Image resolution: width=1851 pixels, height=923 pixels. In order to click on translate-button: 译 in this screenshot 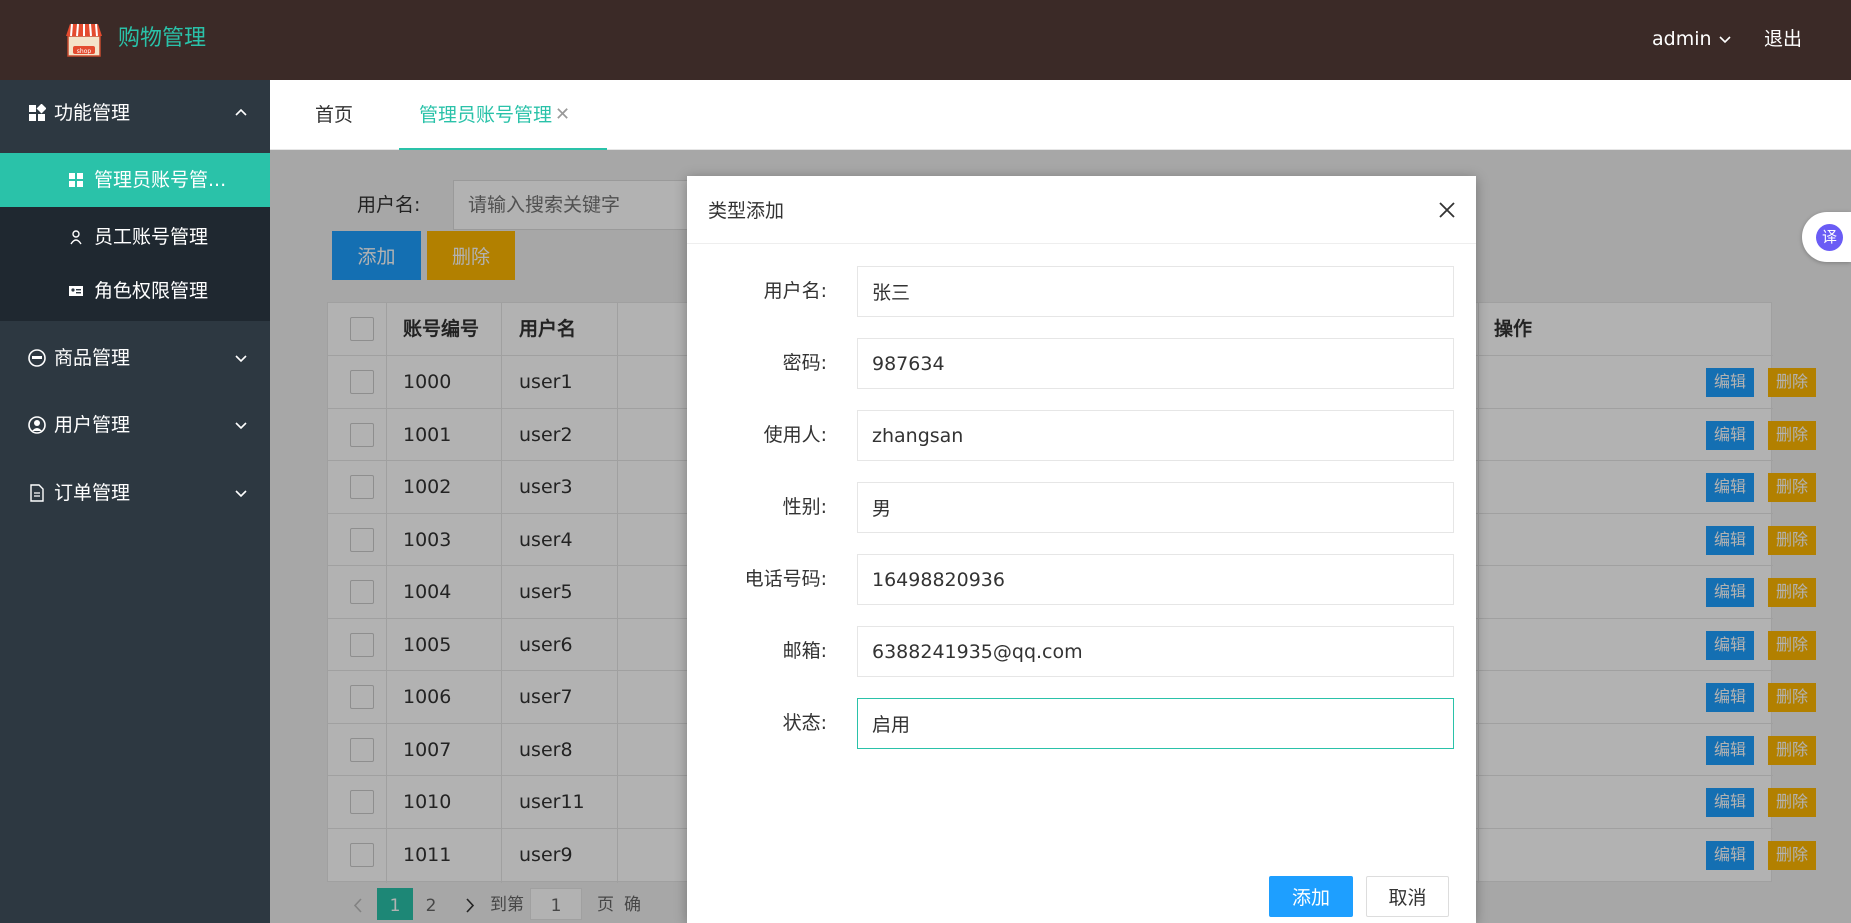, I will do `click(1826, 237)`.